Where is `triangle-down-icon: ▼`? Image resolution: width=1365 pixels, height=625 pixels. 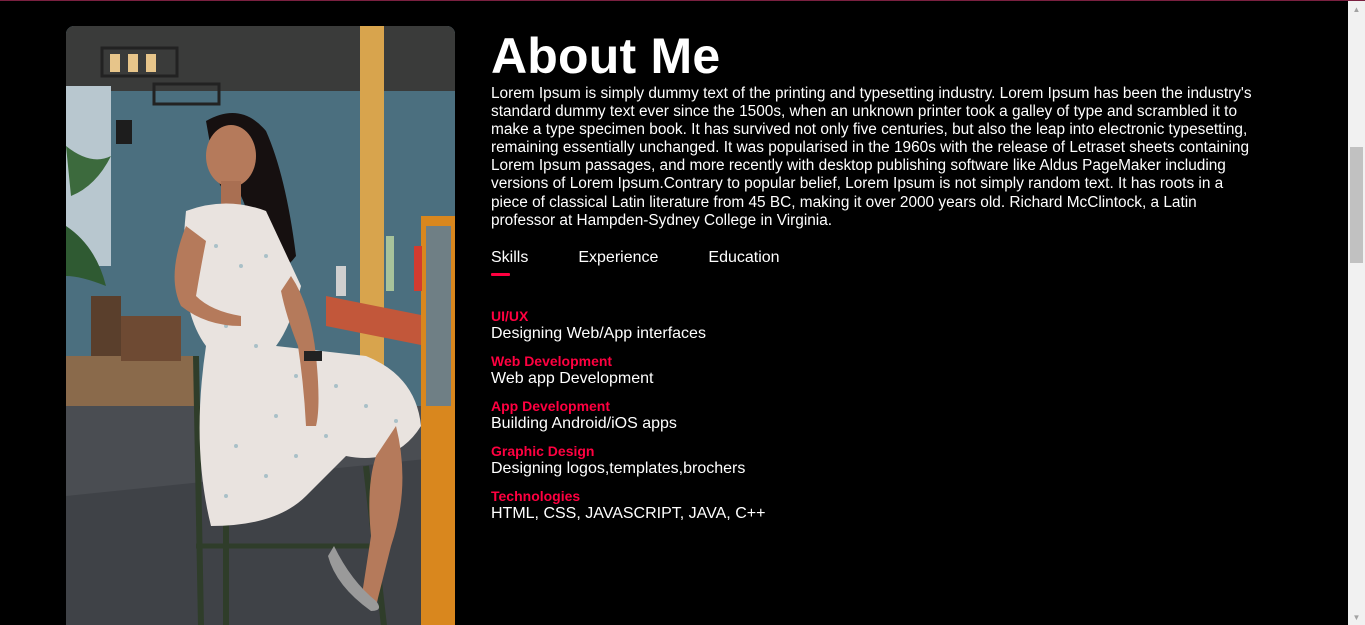
triangle-down-icon: ▼ is located at coordinates (1356, 617).